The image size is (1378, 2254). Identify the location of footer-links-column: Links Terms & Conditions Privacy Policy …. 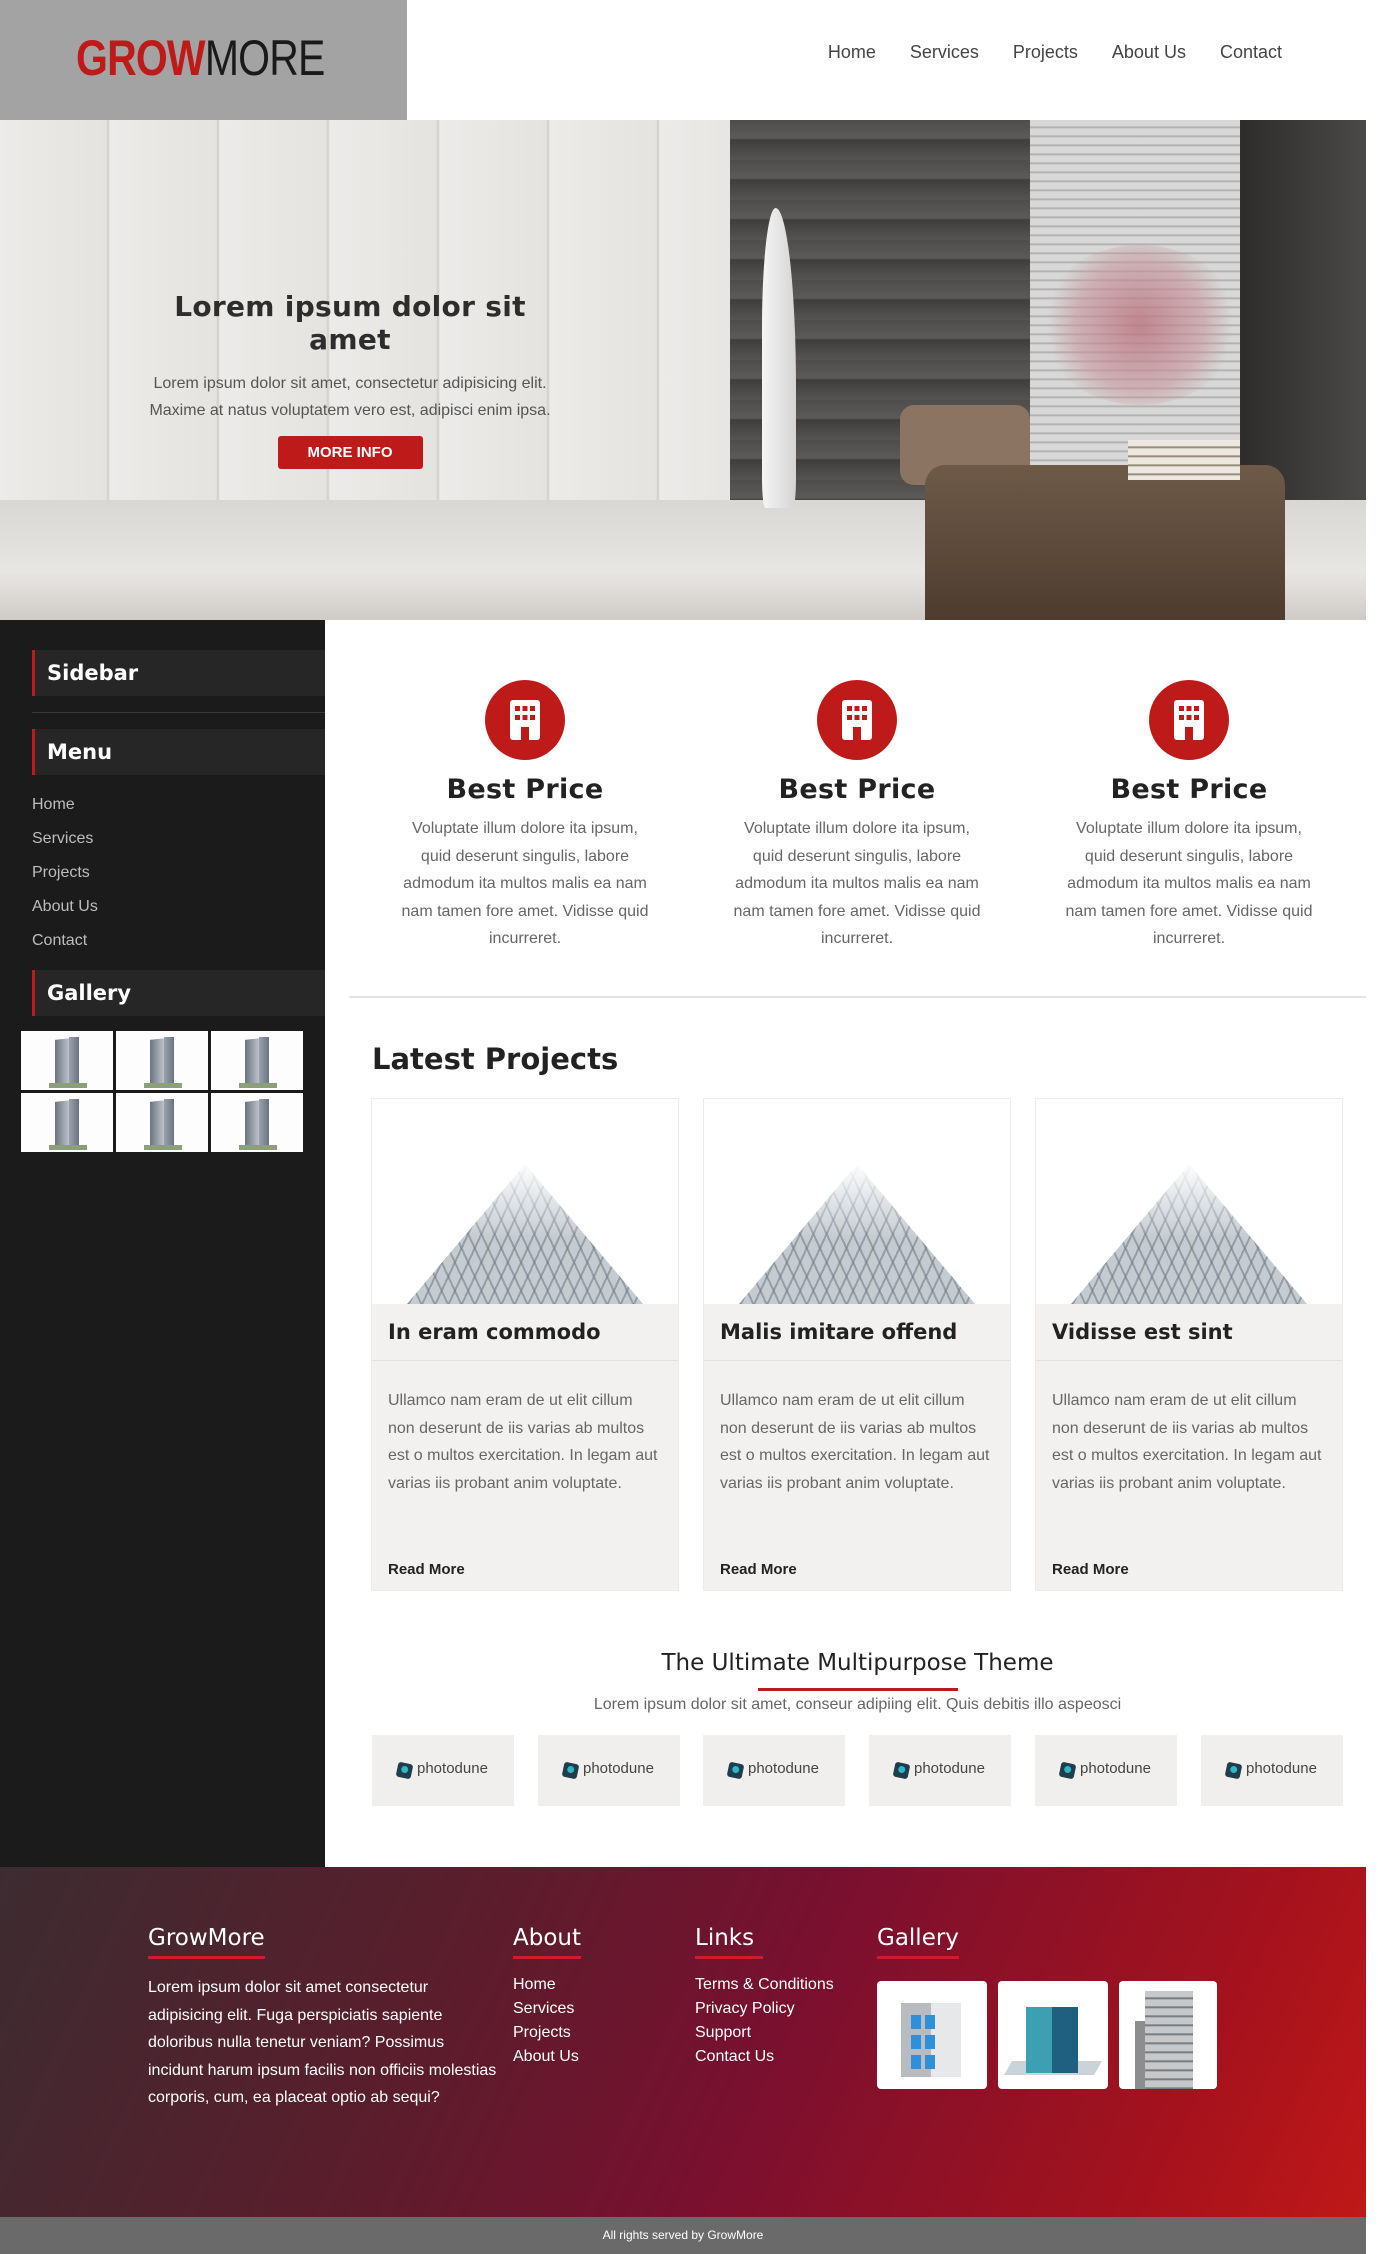
(764, 1997).